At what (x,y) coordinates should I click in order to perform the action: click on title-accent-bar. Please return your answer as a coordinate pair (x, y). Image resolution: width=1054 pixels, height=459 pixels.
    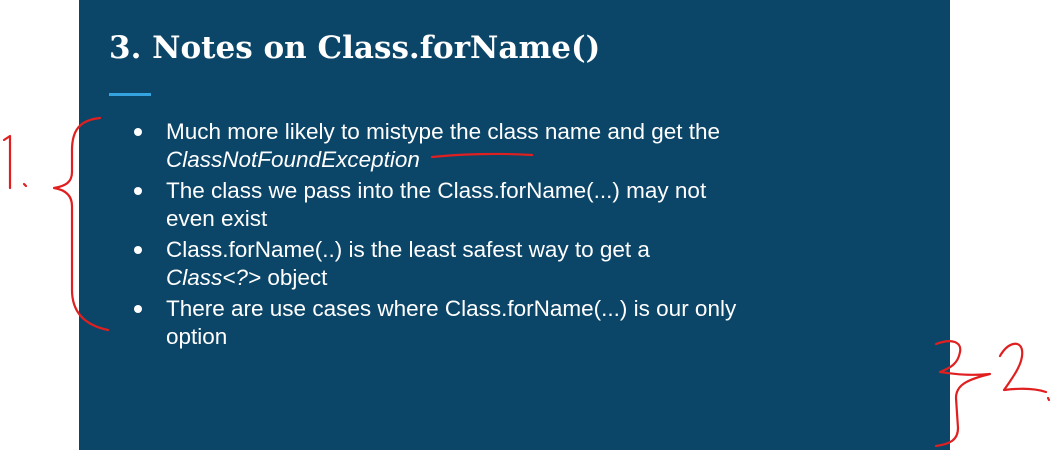
    Looking at the image, I should click on (130, 94).